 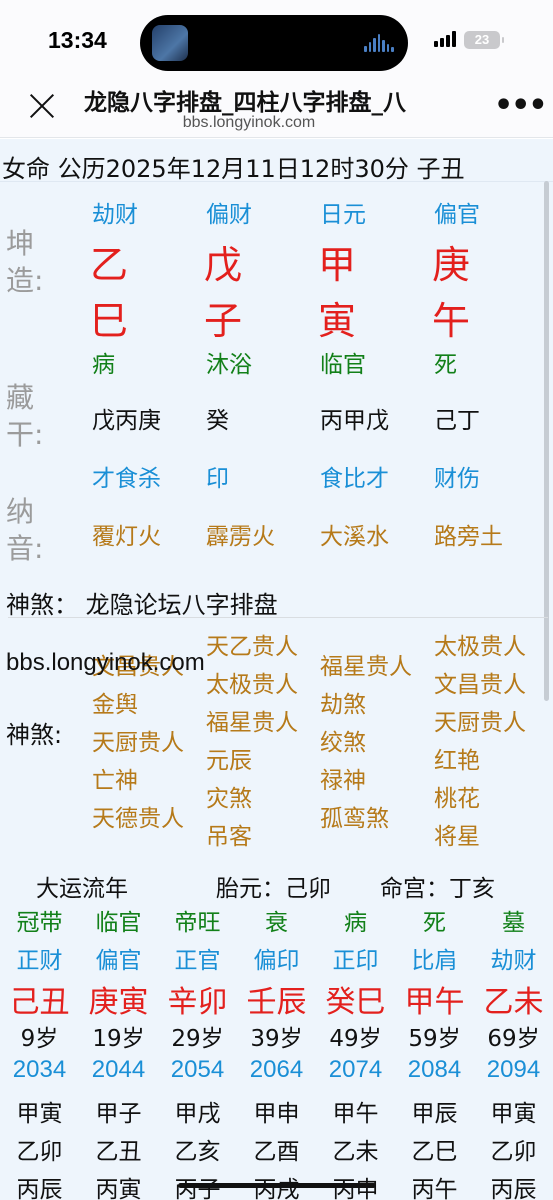 What do you see at coordinates (513, 1002) in the screenshot?
I see `dayun-ganzhi: 乙未` at bounding box center [513, 1002].